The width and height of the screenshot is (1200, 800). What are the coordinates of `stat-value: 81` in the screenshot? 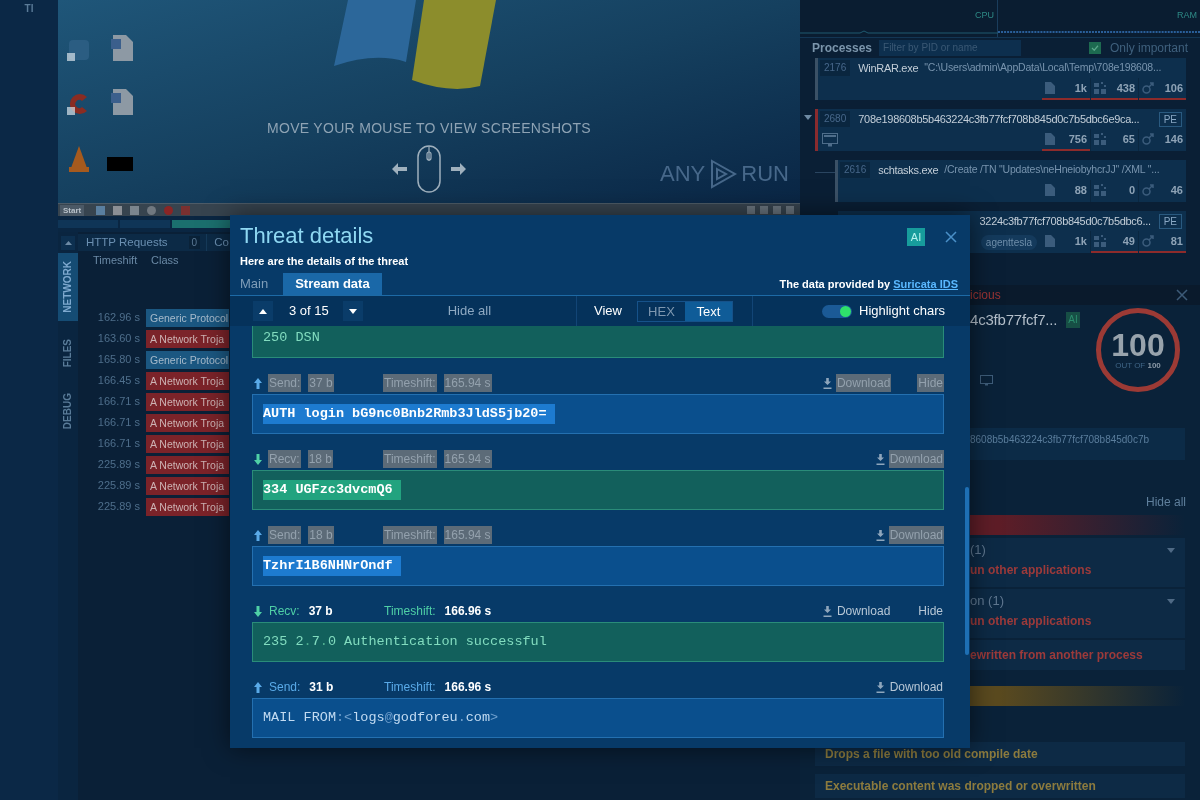 It's located at (1176, 241).